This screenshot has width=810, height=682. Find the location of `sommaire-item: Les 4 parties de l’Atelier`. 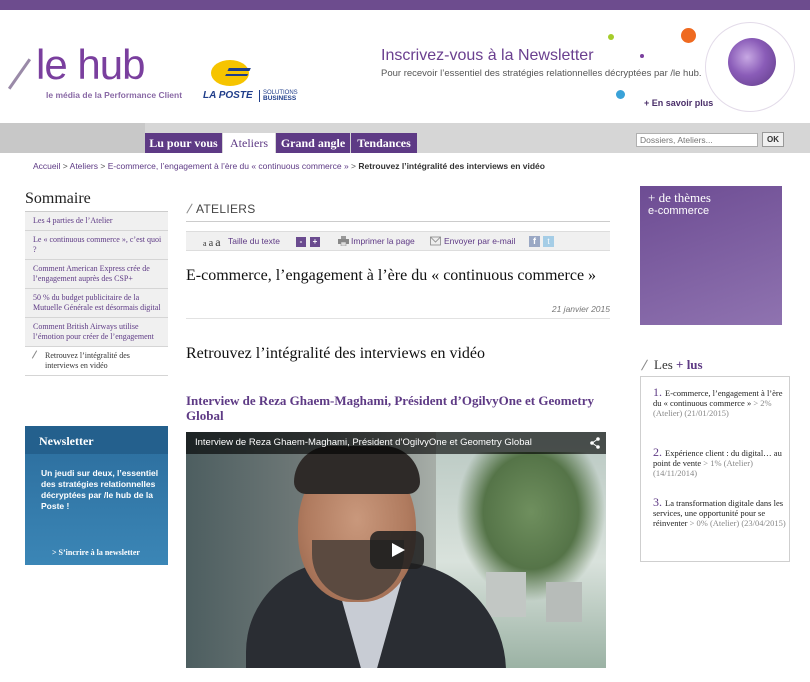

sommaire-item: Les 4 parties de l’Atelier is located at coordinates (96, 221).